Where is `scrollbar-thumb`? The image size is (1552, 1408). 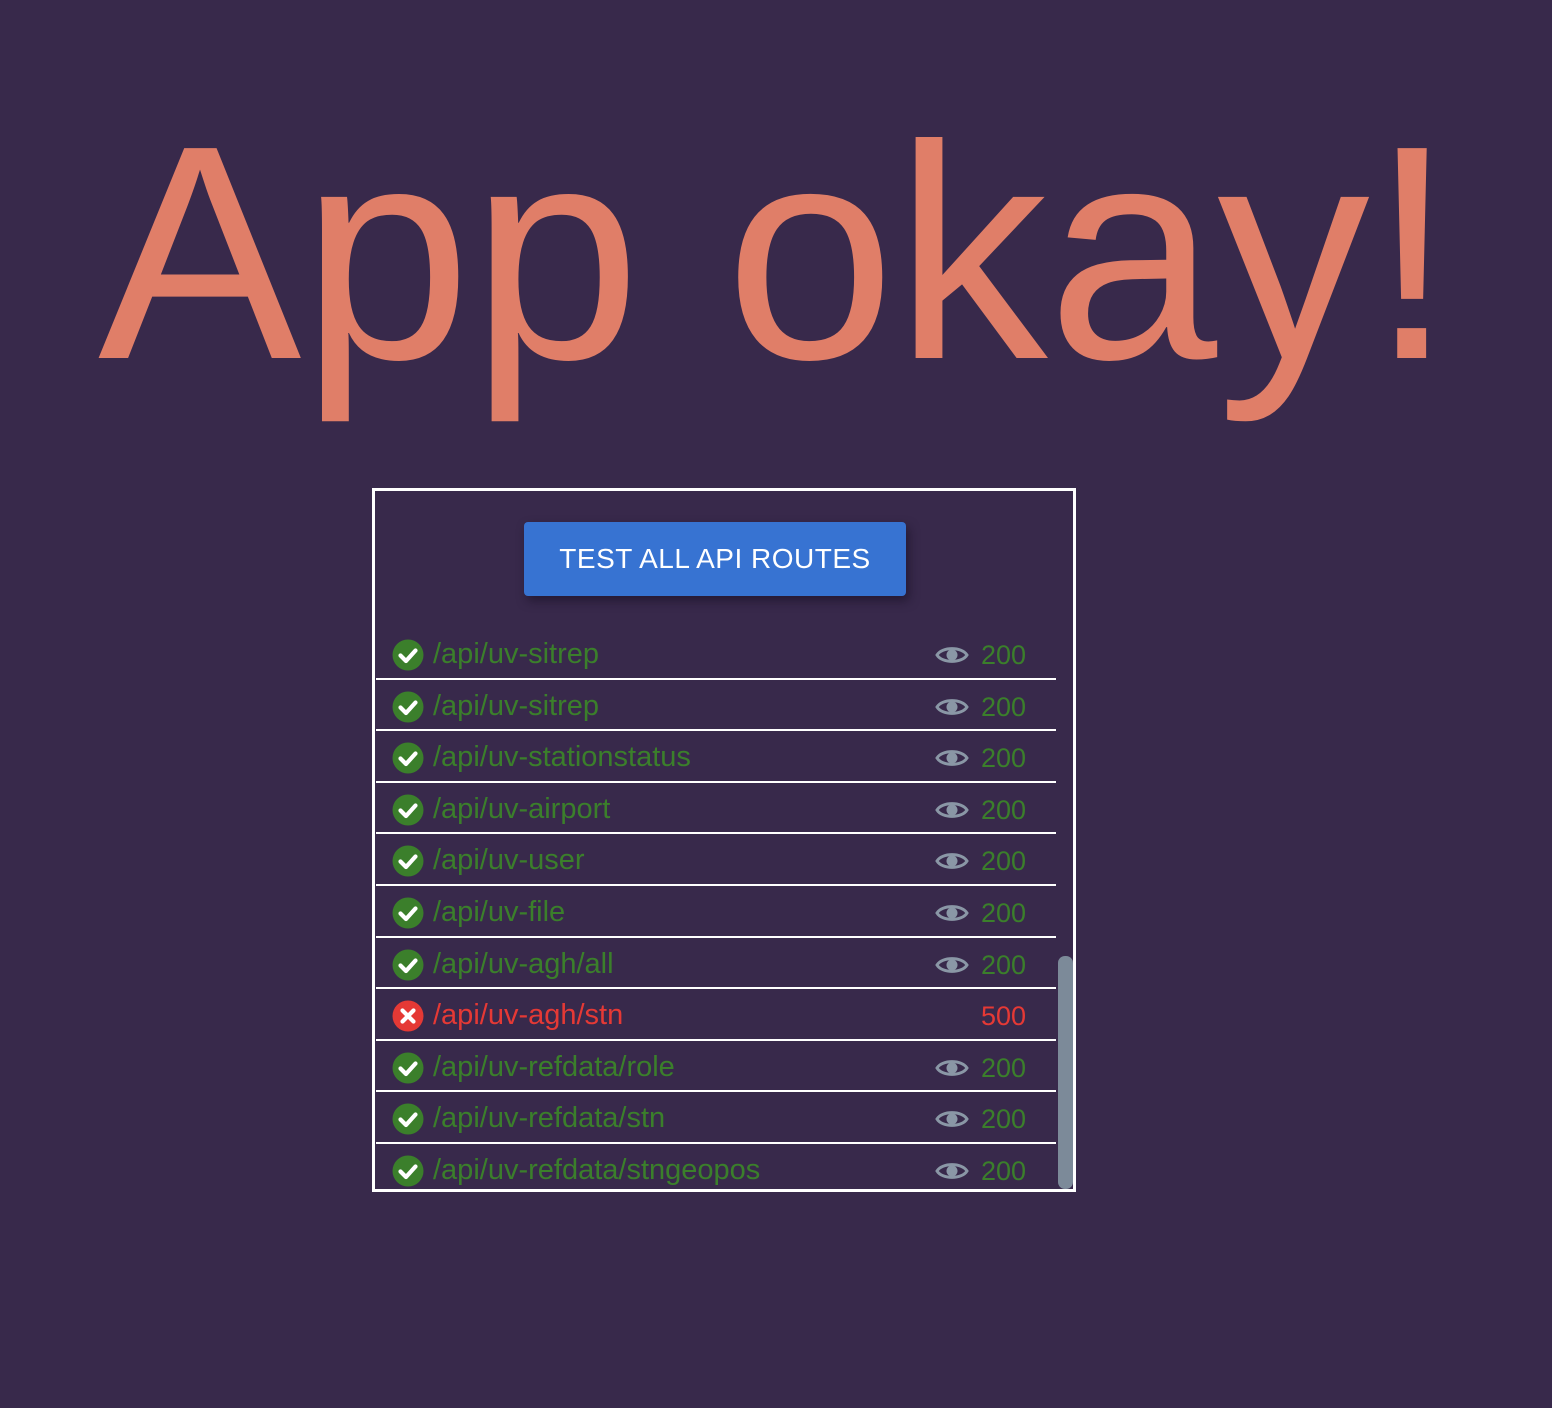
scrollbar-thumb is located at coordinates (1065, 1072).